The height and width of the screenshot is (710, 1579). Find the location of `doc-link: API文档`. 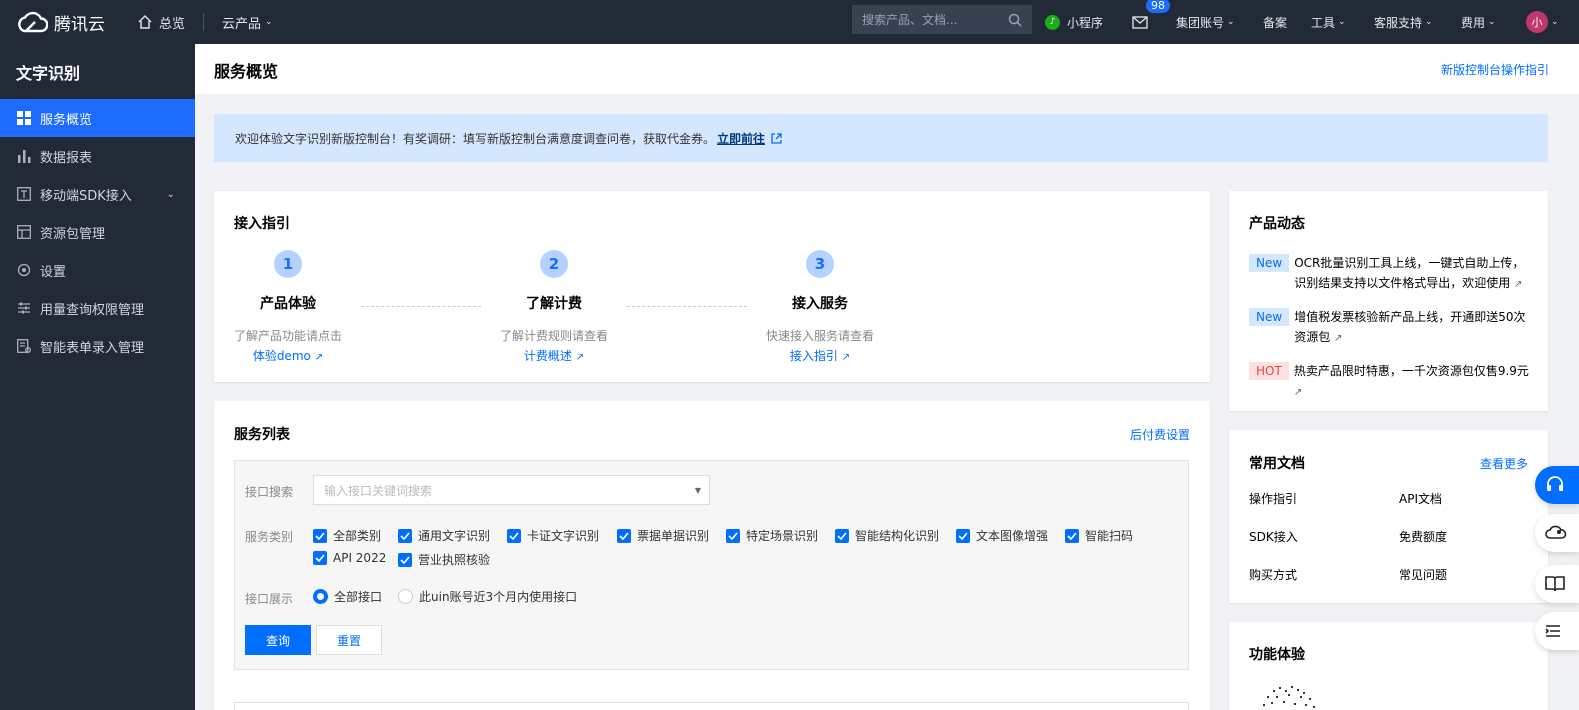

doc-link: API文档 is located at coordinates (1420, 498).